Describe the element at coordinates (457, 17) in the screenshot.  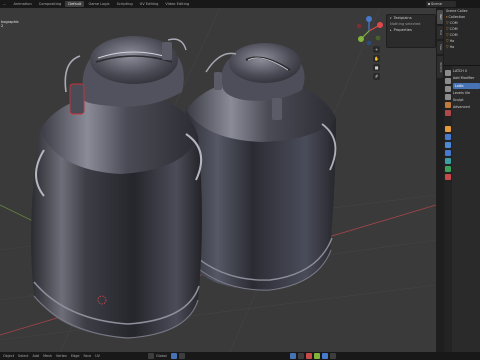
I see `outliner-item-label: Collection` at that location.